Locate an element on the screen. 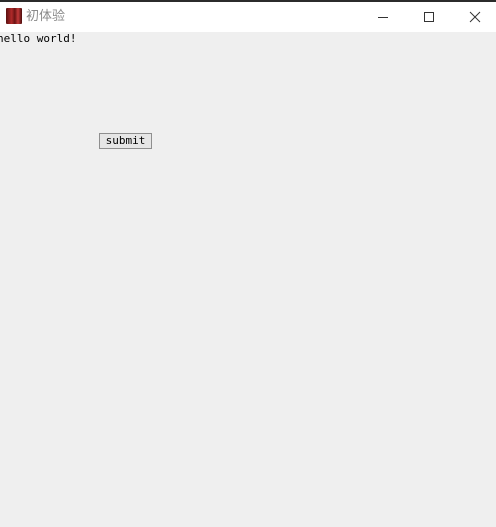 The height and width of the screenshot is (527, 496). maximize-icon is located at coordinates (429, 17).